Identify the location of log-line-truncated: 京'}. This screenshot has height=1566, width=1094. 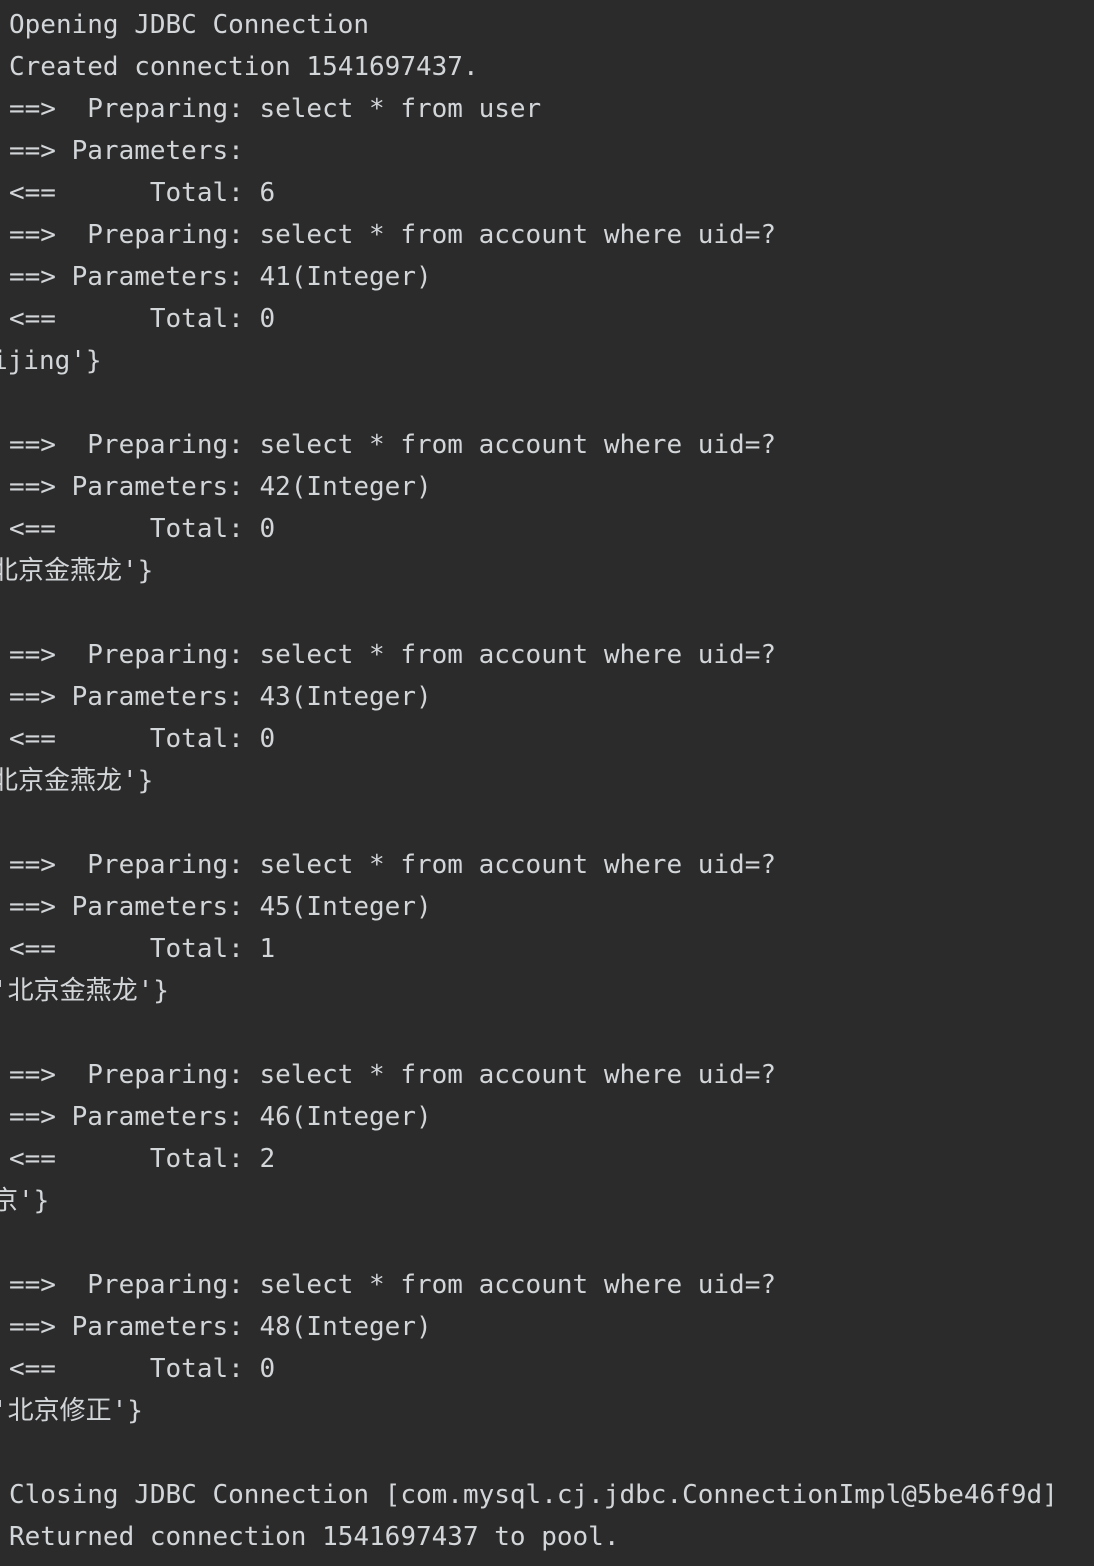
(25, 1201).